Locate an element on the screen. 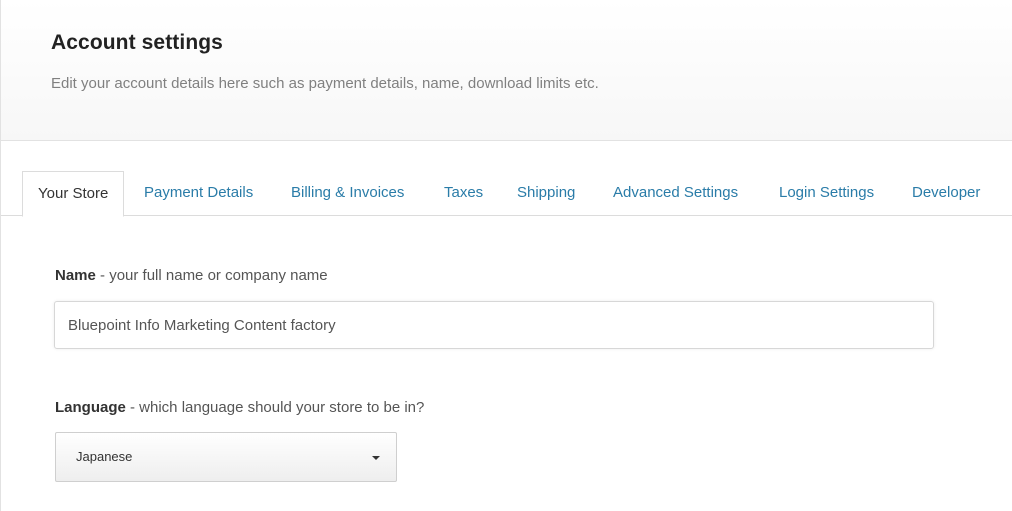 This screenshot has height=511, width=1012. language-selected-value: Japanese is located at coordinates (104, 456).